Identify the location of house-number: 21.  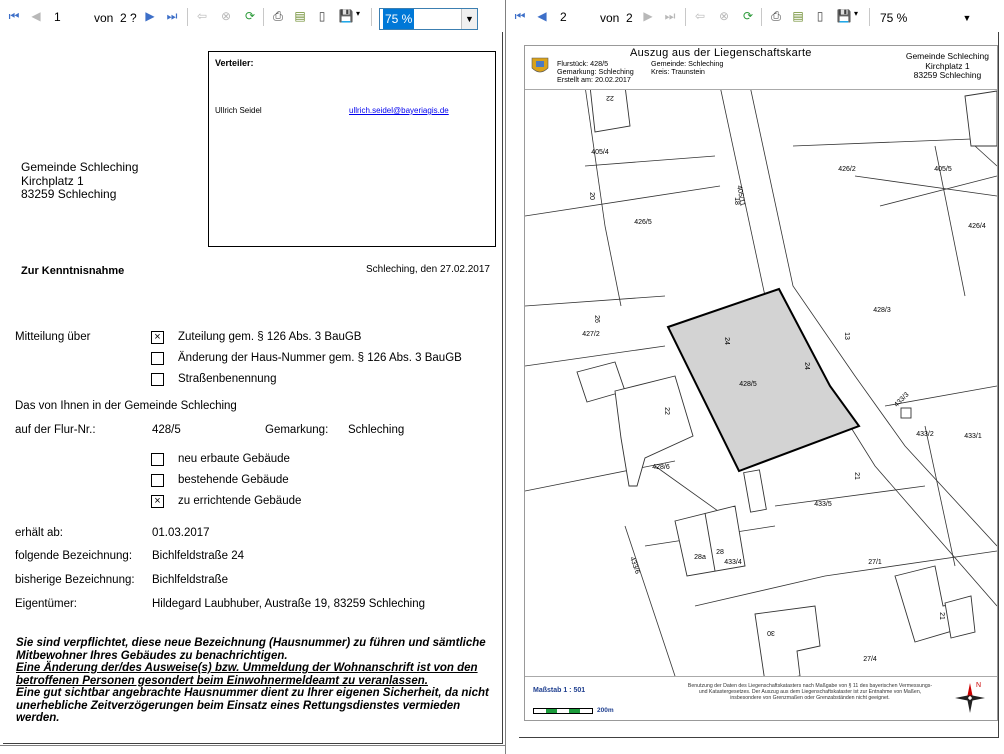
(856, 476).